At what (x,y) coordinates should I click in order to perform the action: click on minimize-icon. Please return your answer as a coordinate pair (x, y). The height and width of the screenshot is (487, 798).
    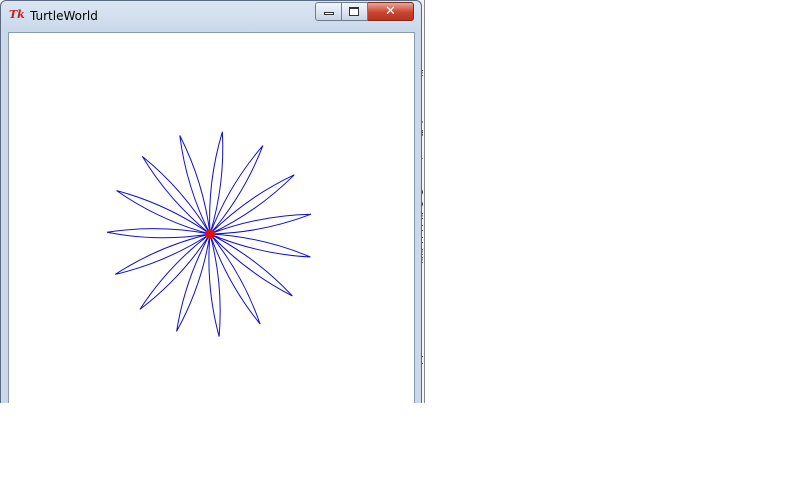
    Looking at the image, I should click on (329, 13).